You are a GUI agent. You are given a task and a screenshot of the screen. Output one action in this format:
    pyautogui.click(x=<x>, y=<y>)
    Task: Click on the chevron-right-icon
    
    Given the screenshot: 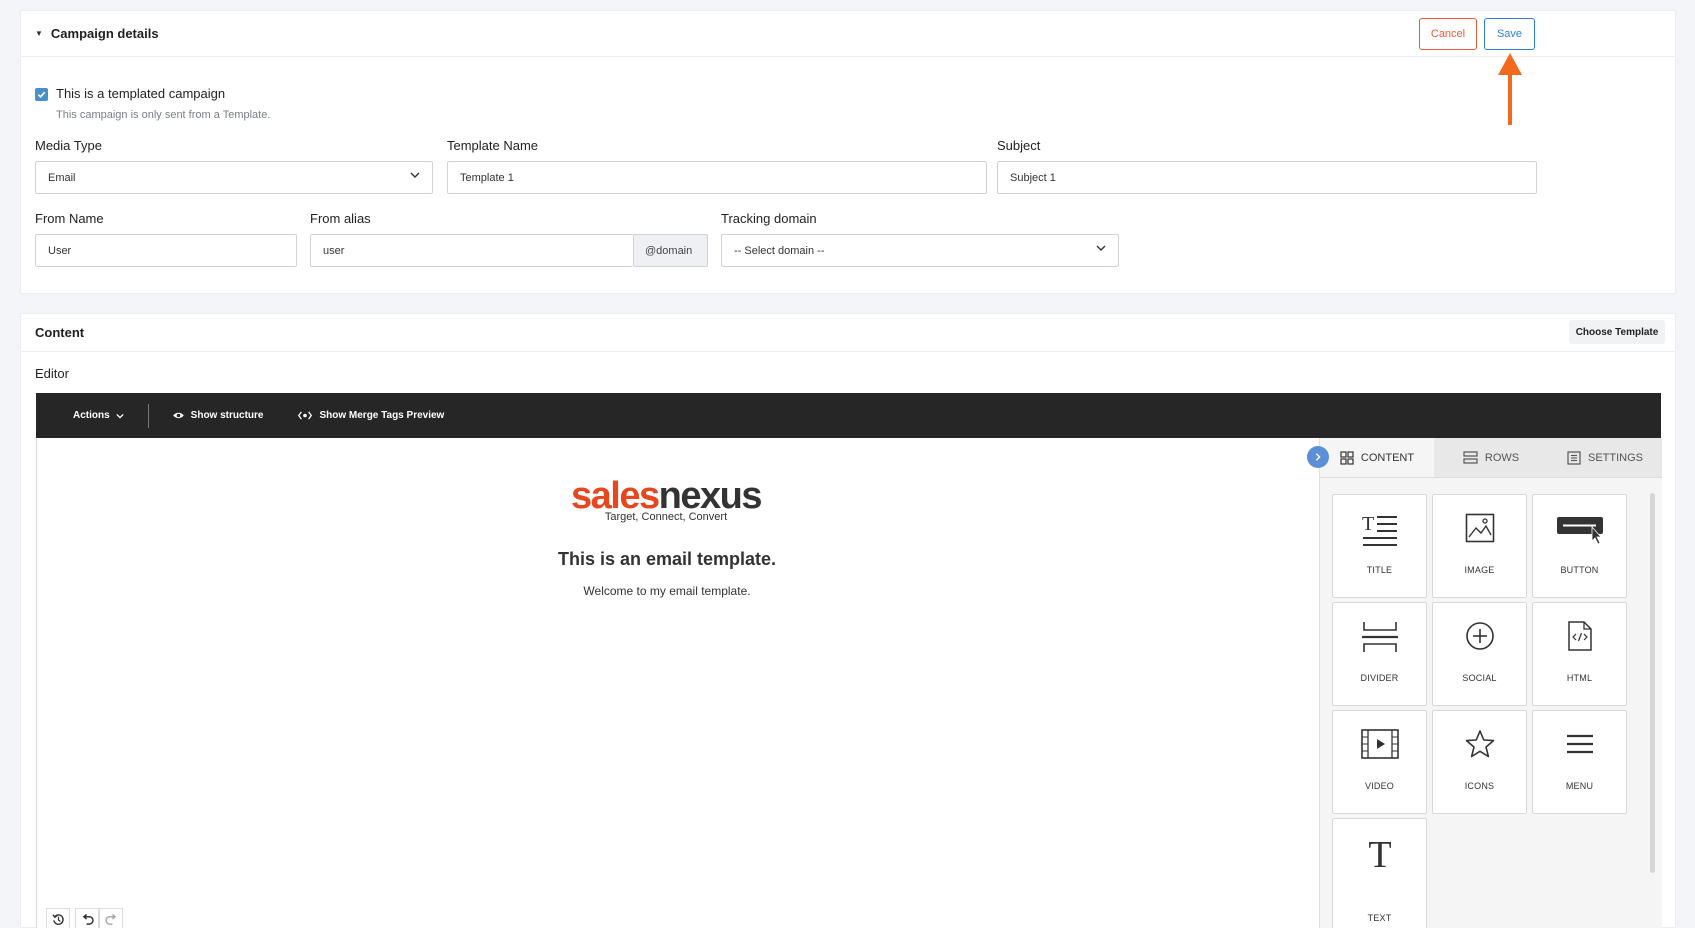 What is the action you would take?
    pyautogui.click(x=1318, y=457)
    